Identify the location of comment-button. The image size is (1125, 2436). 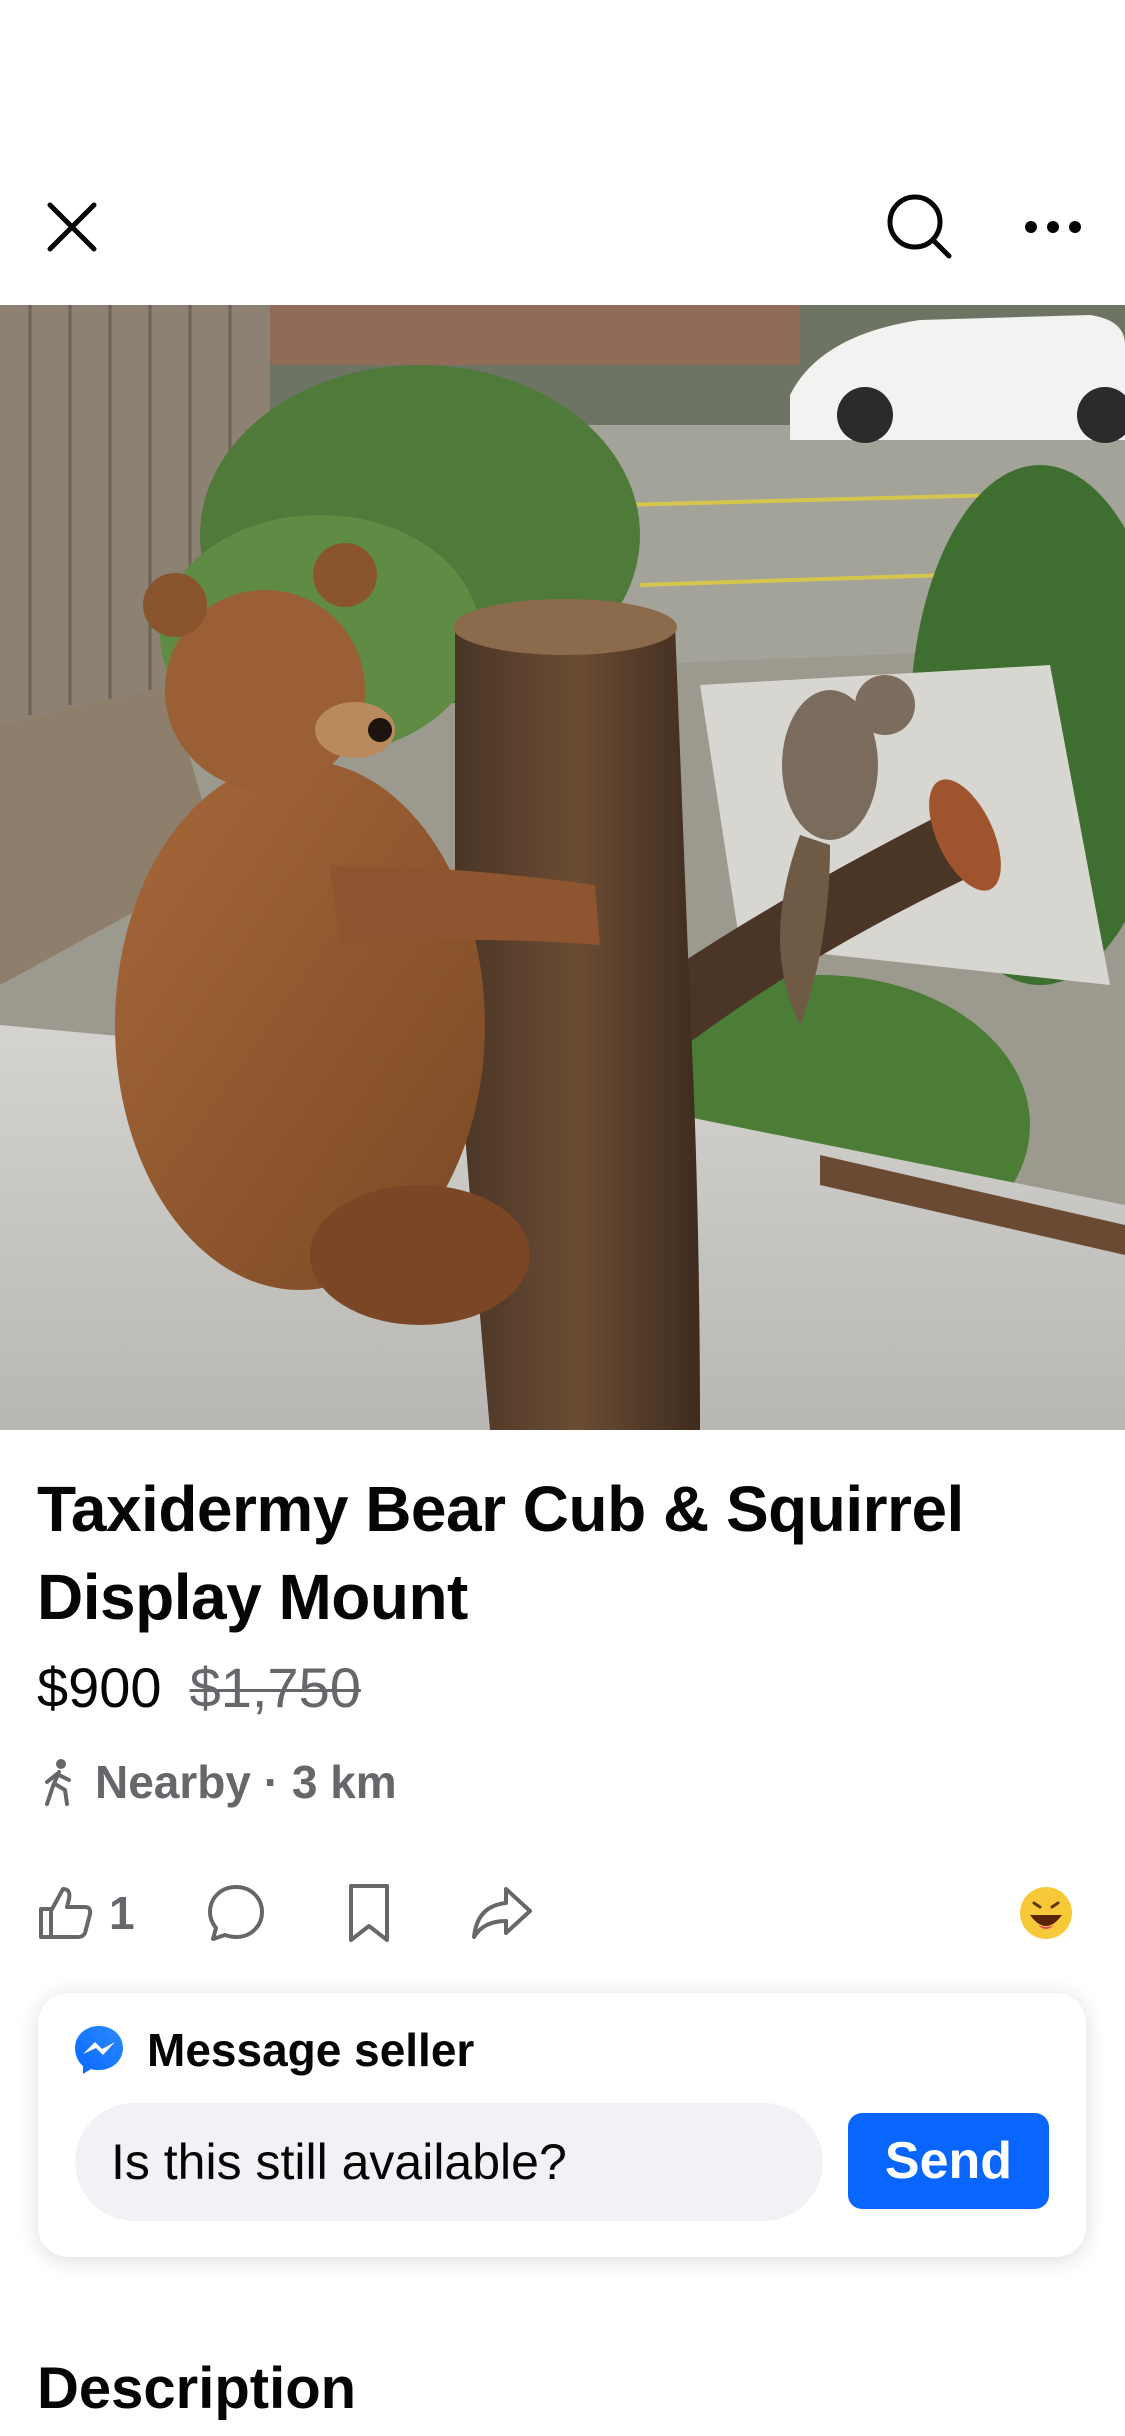
(236, 1912).